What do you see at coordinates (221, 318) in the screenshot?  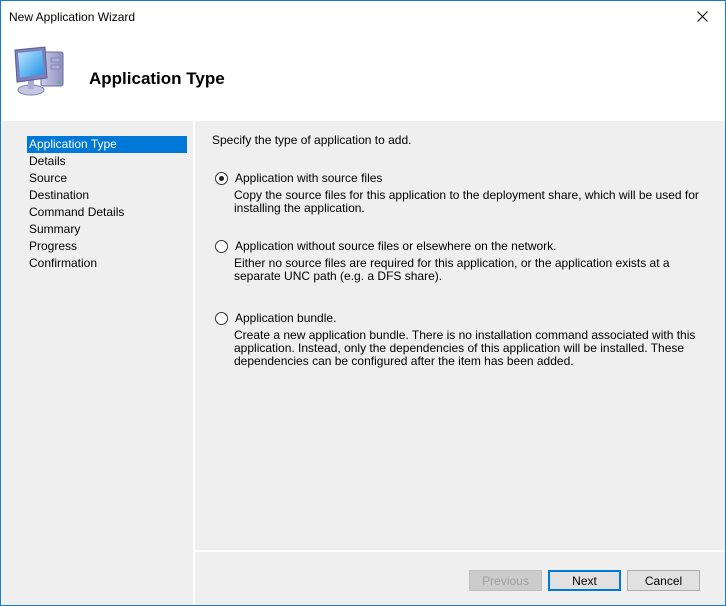 I see `radio-application-bundle` at bounding box center [221, 318].